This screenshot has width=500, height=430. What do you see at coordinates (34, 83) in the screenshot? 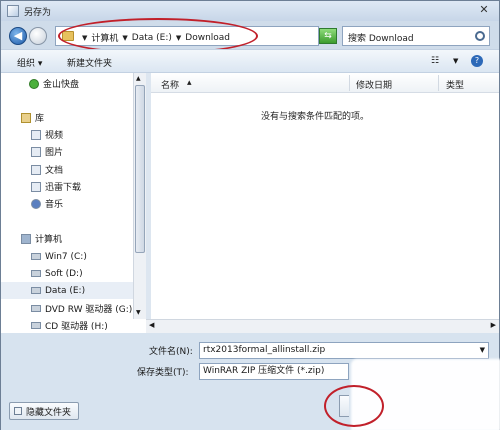
I see `cloud-icon` at bounding box center [34, 83].